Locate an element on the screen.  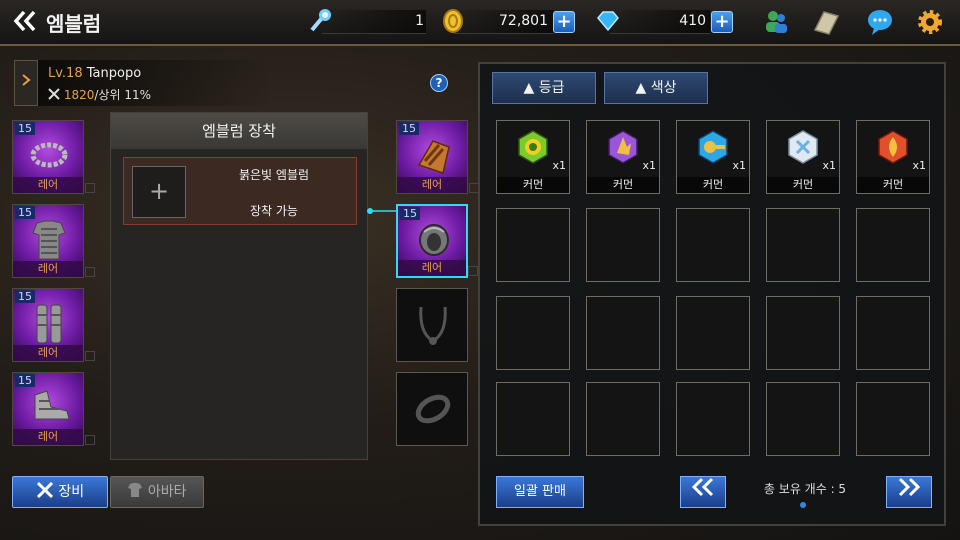
equip-slot-ring2-empty is located at coordinates (432, 409).